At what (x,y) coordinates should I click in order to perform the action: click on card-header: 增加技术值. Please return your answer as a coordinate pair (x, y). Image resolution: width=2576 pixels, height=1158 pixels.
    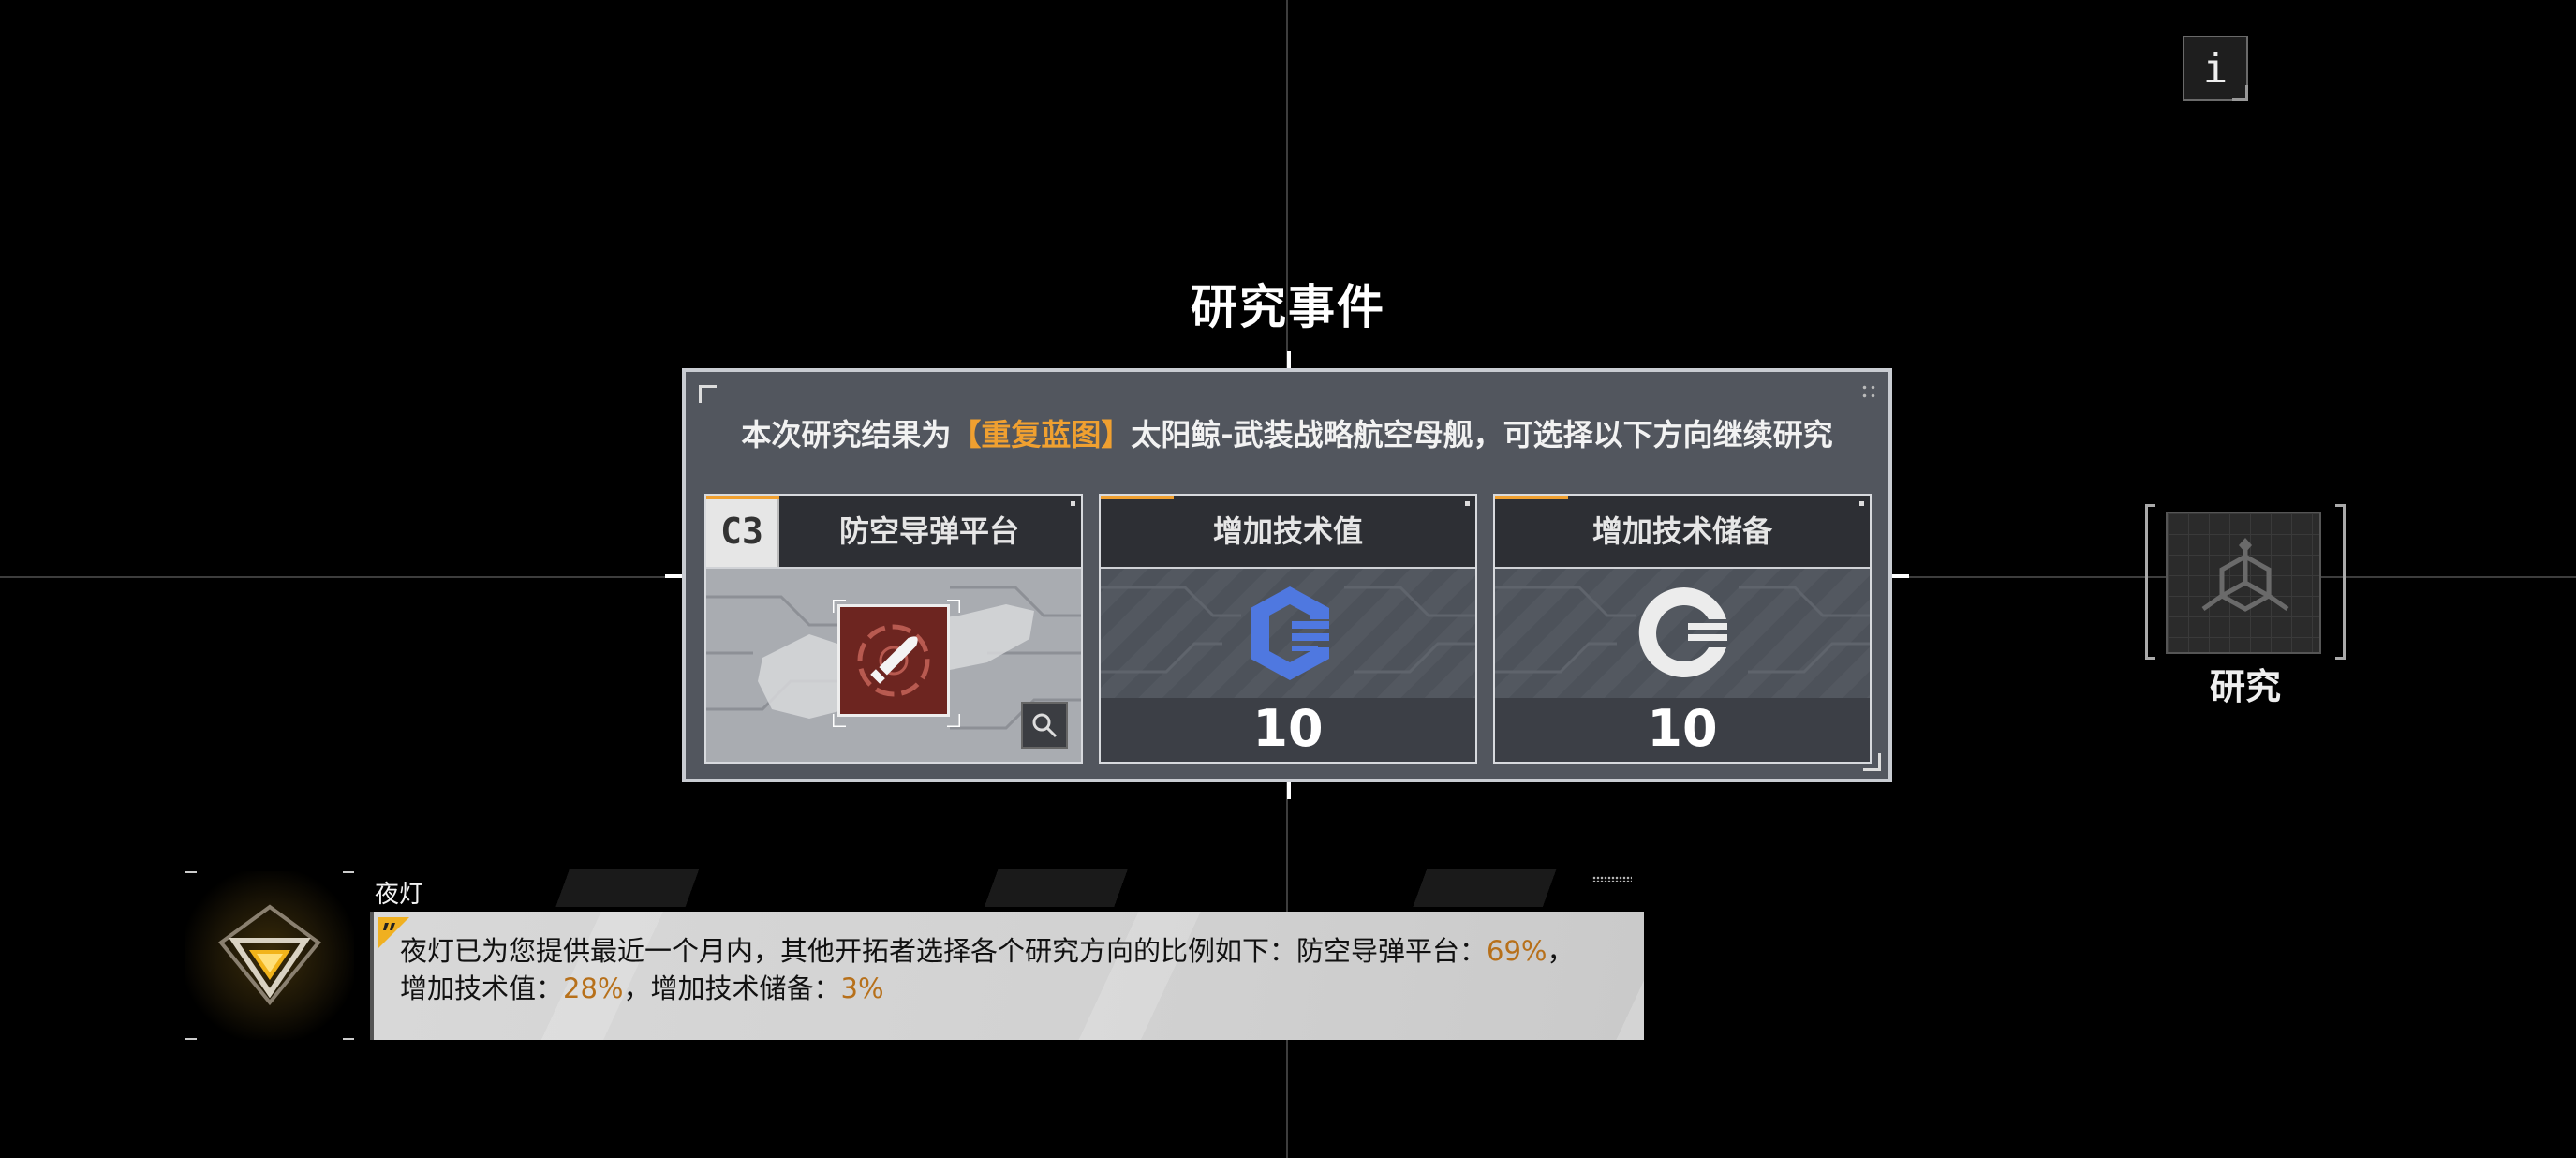
    Looking at the image, I should click on (1288, 532).